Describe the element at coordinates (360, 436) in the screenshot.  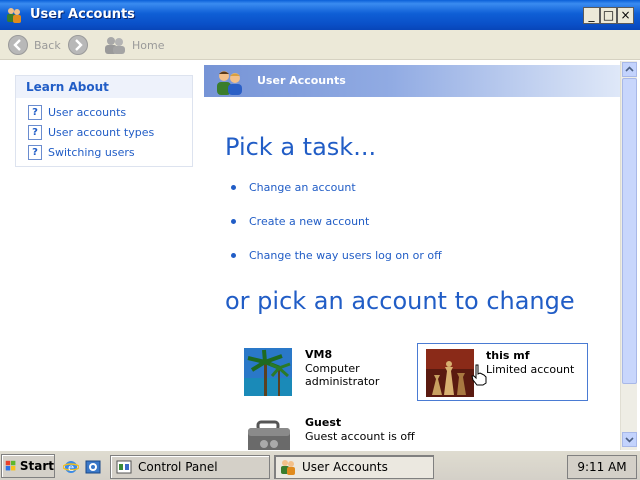
I see `account-type: Guest account is off` at that location.